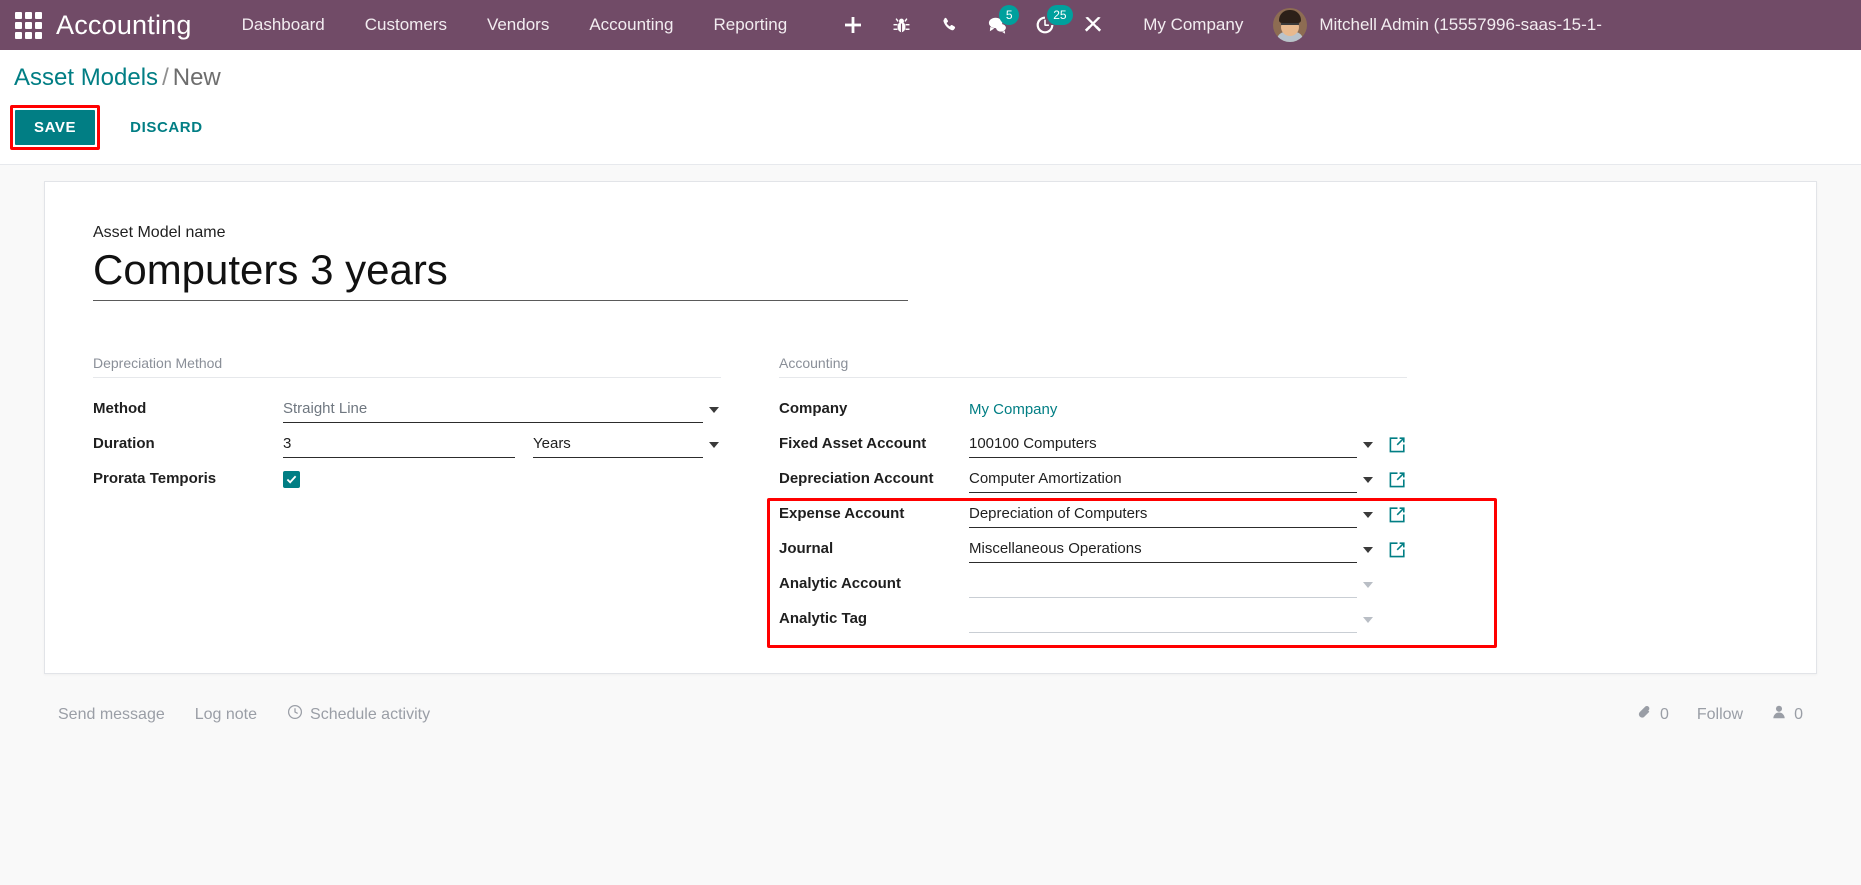 This screenshot has height=885, width=1861. I want to click on send-message-button: Send message, so click(111, 715).